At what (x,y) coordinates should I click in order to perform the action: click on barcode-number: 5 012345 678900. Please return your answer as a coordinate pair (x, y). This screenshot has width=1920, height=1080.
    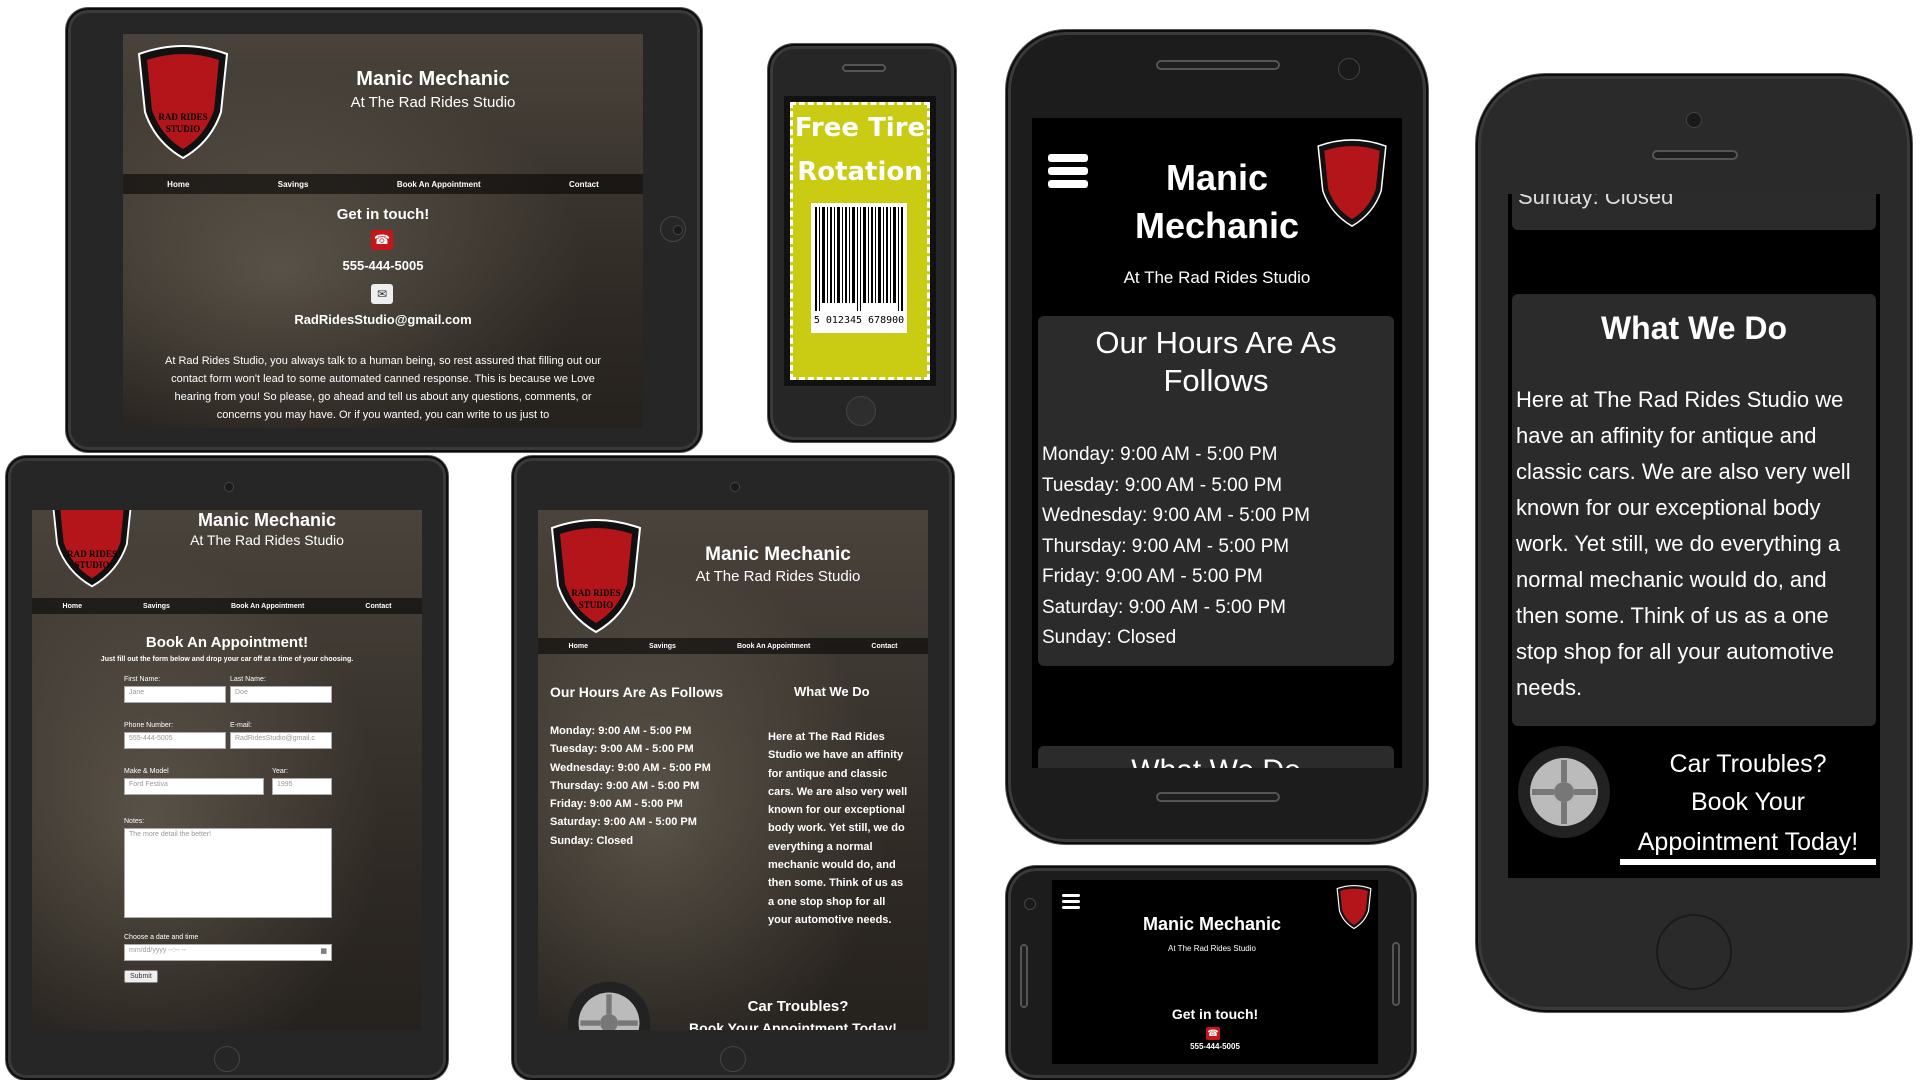
    Looking at the image, I should click on (859, 320).